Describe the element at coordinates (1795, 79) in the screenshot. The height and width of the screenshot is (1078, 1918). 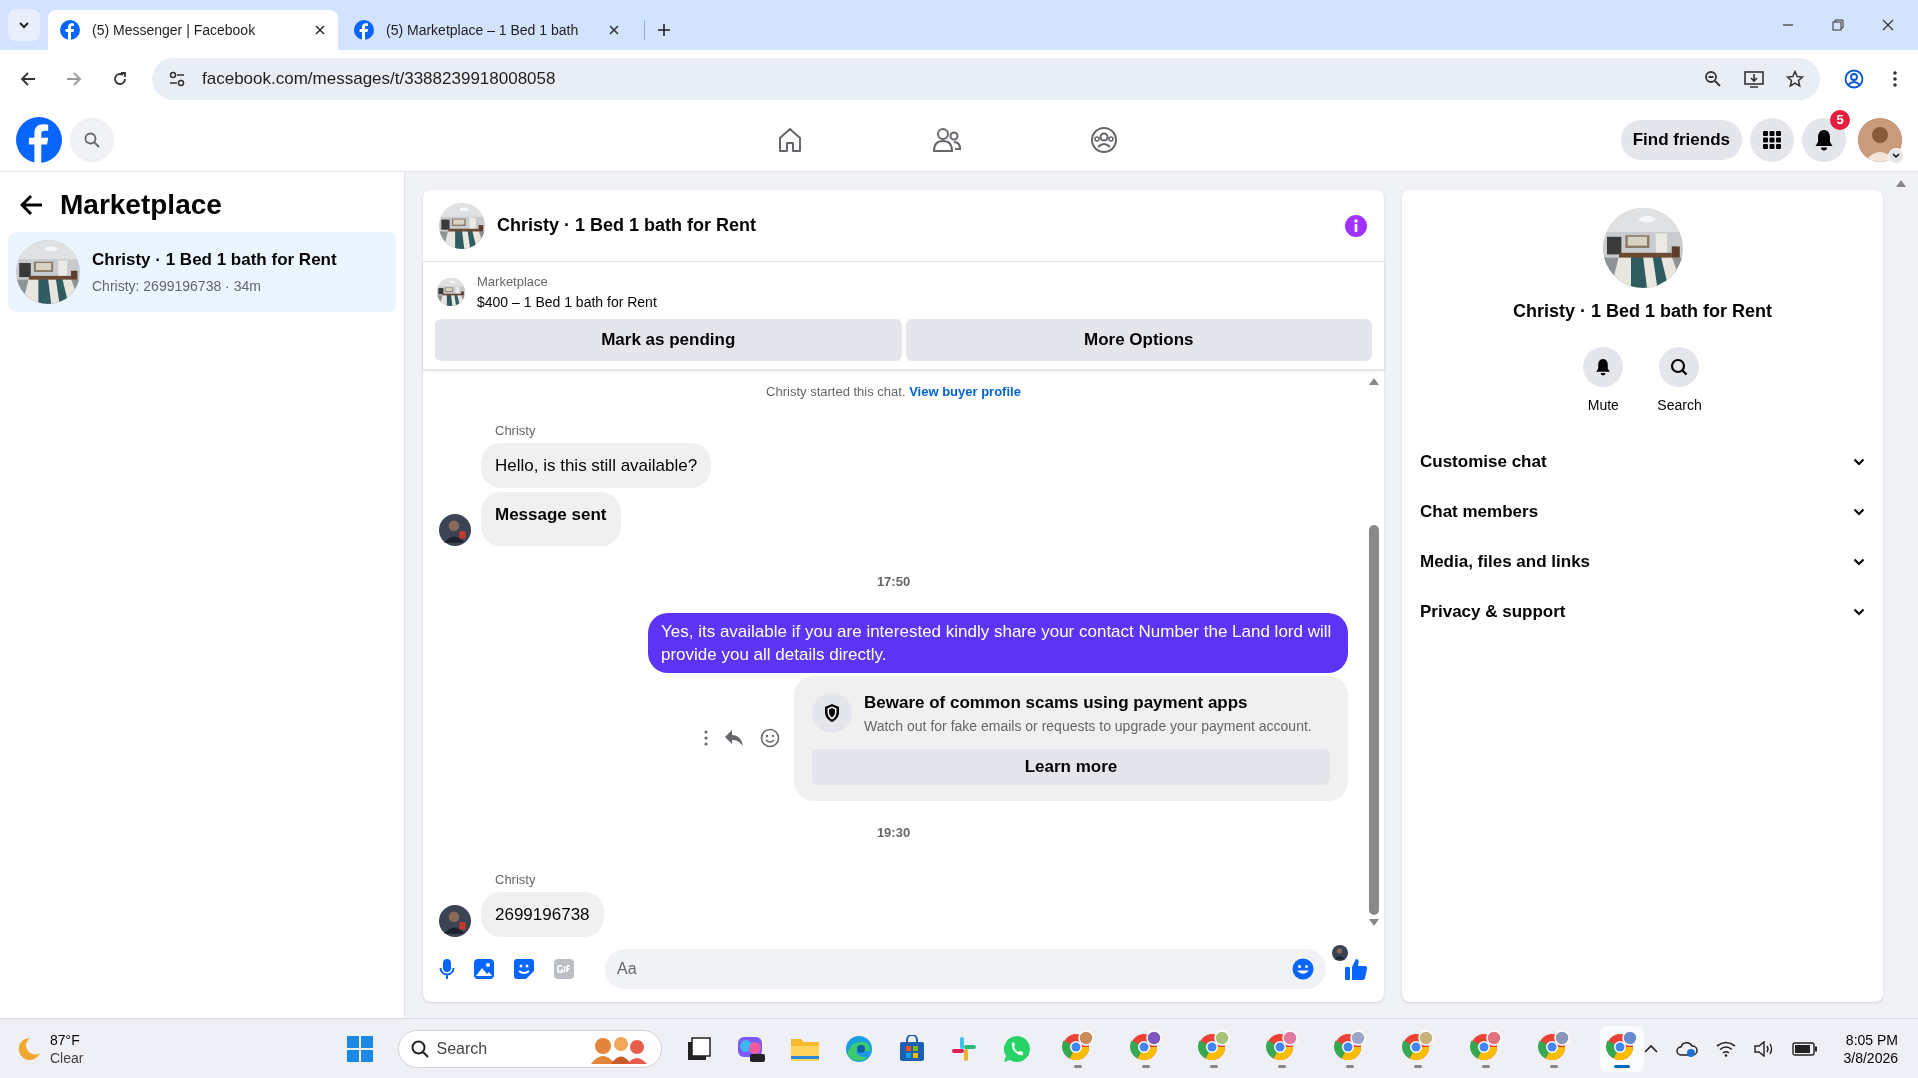
I see `bookmark-star-icon` at that location.